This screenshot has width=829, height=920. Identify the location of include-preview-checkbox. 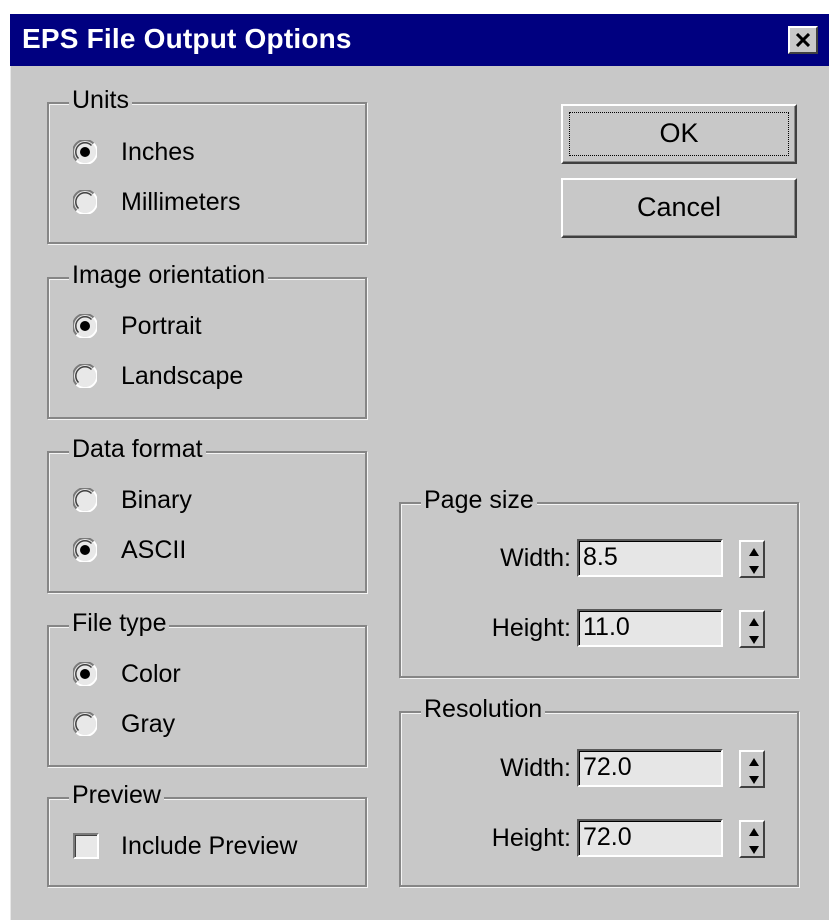
(86, 846).